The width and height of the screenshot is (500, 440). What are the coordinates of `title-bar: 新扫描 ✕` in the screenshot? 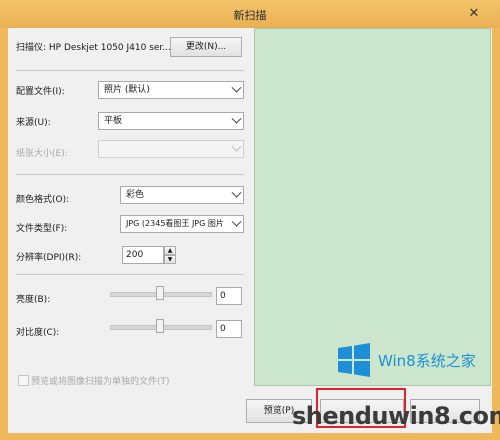 It's located at (250, 14).